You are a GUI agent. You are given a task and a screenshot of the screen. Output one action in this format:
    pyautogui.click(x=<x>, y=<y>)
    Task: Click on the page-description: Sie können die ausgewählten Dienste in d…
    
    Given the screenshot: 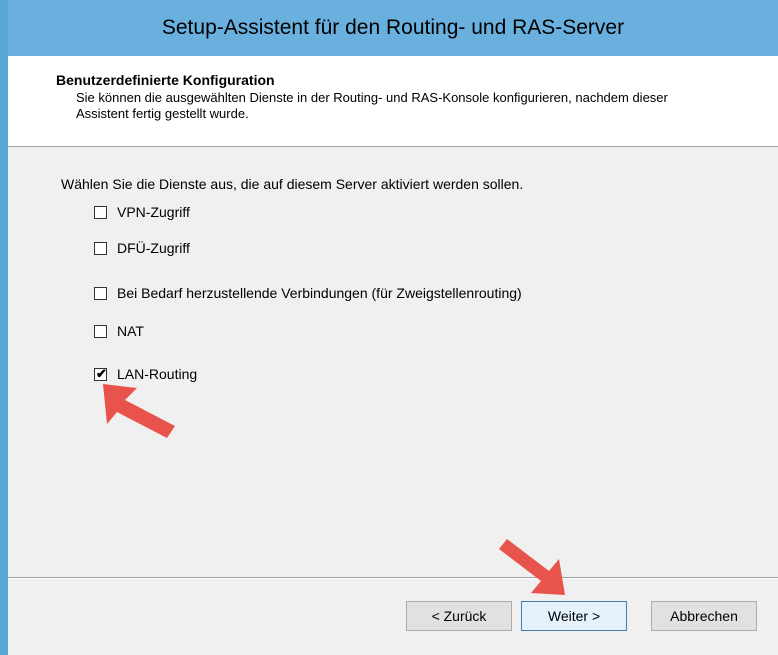 What is the action you would take?
    pyautogui.click(x=372, y=105)
    